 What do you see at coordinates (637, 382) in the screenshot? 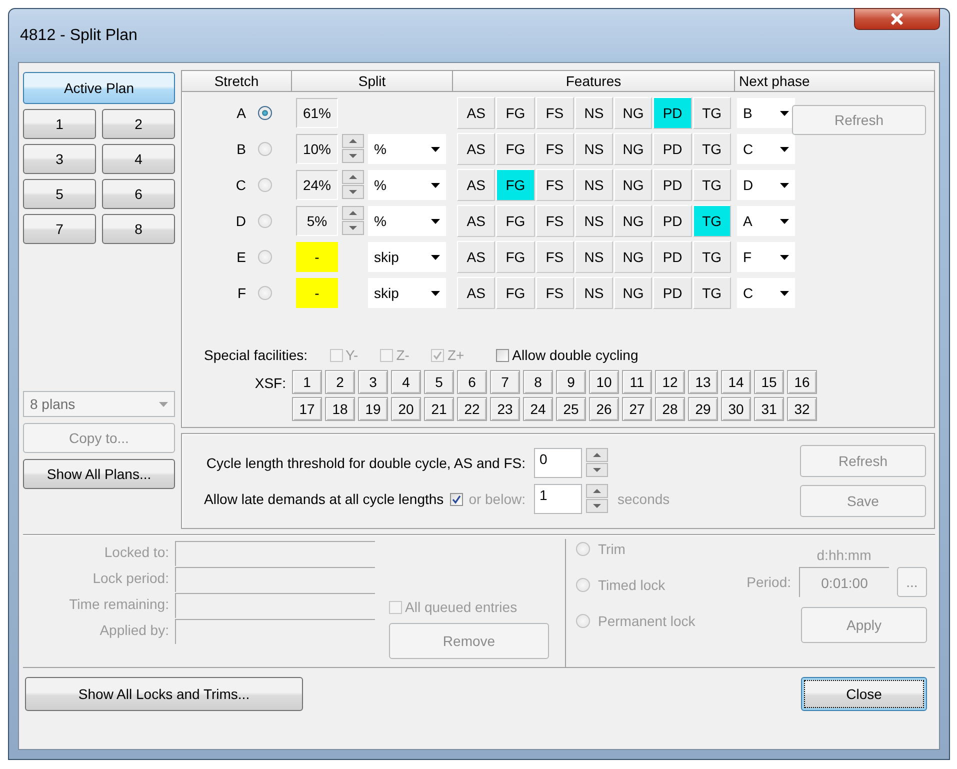
I see `xsf-button: 11` at bounding box center [637, 382].